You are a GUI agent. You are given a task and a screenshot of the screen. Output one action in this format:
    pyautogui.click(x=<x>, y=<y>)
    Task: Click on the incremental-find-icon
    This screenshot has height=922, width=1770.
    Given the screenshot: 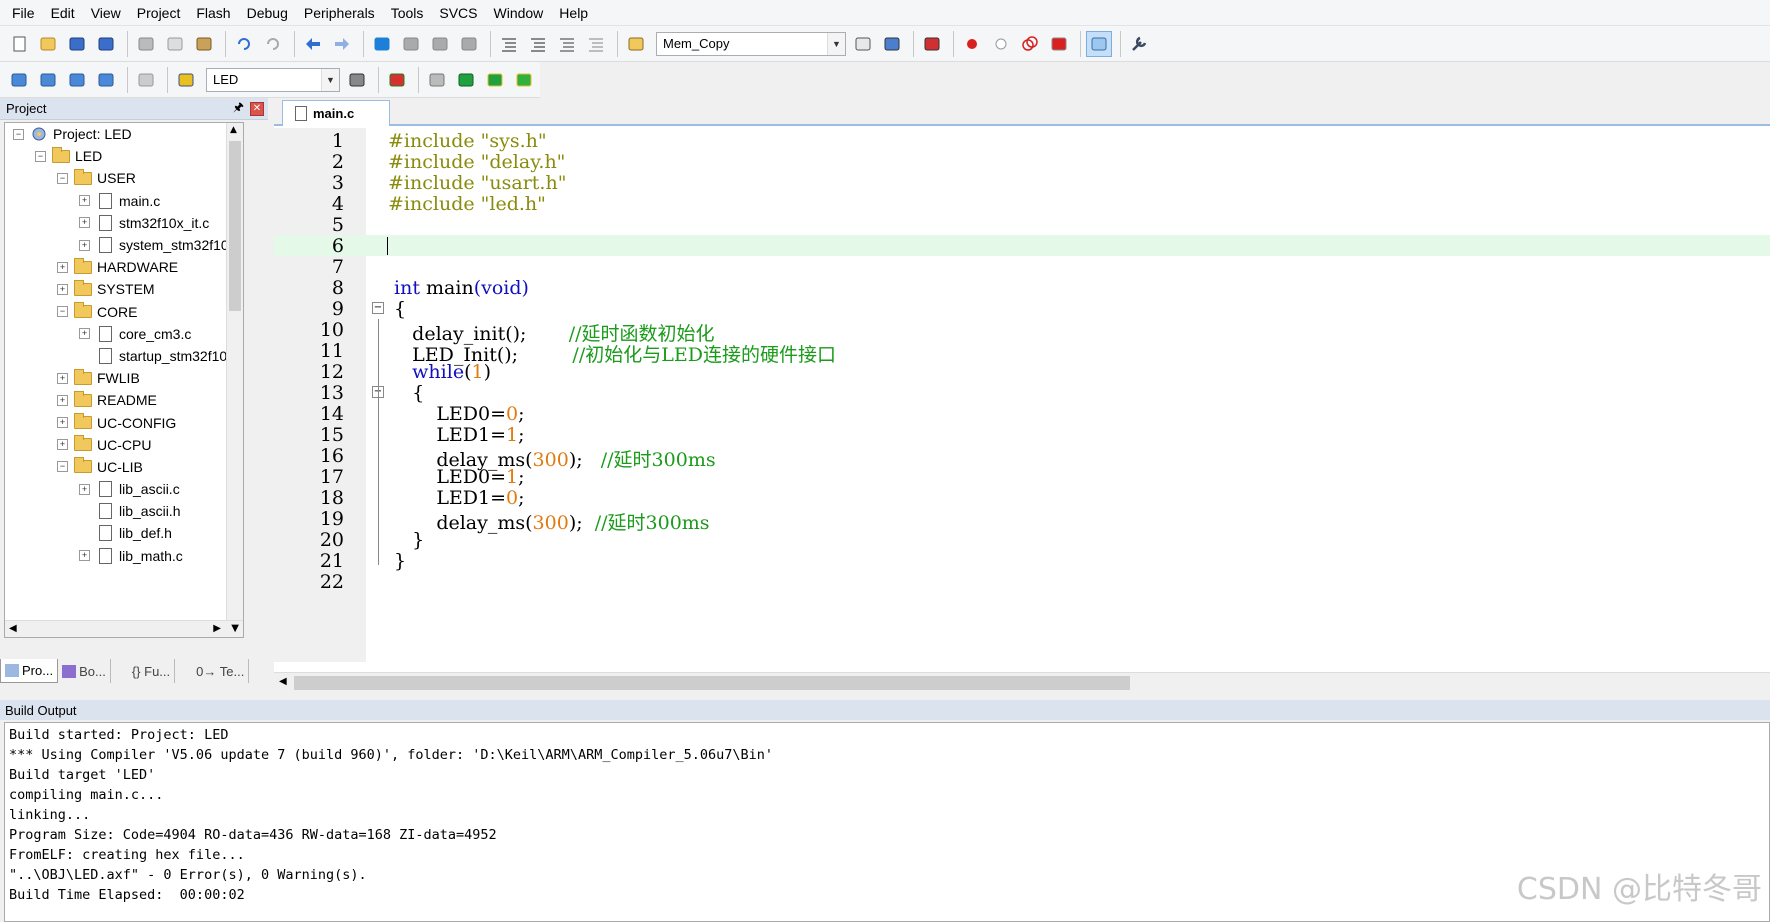 What is the action you would take?
    pyautogui.click(x=863, y=44)
    